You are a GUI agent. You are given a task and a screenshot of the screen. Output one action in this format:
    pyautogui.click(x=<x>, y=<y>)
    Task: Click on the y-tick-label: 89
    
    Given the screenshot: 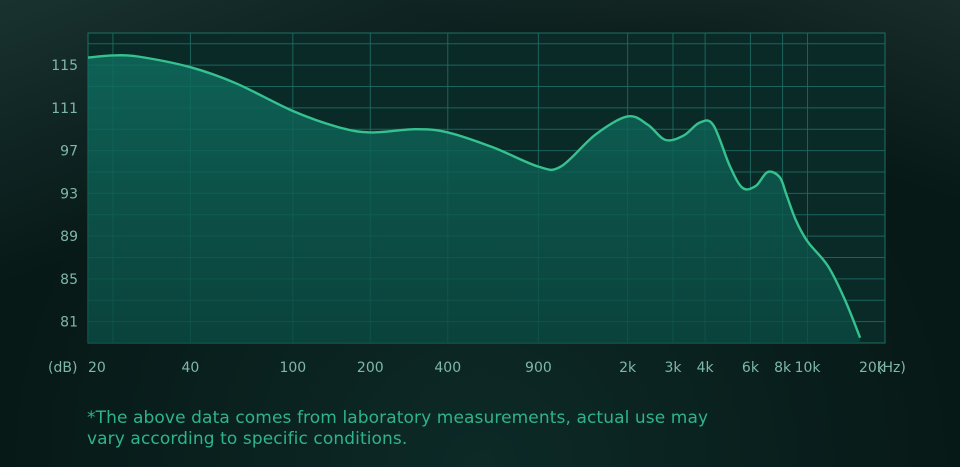 What is the action you would take?
    pyautogui.click(x=69, y=237)
    